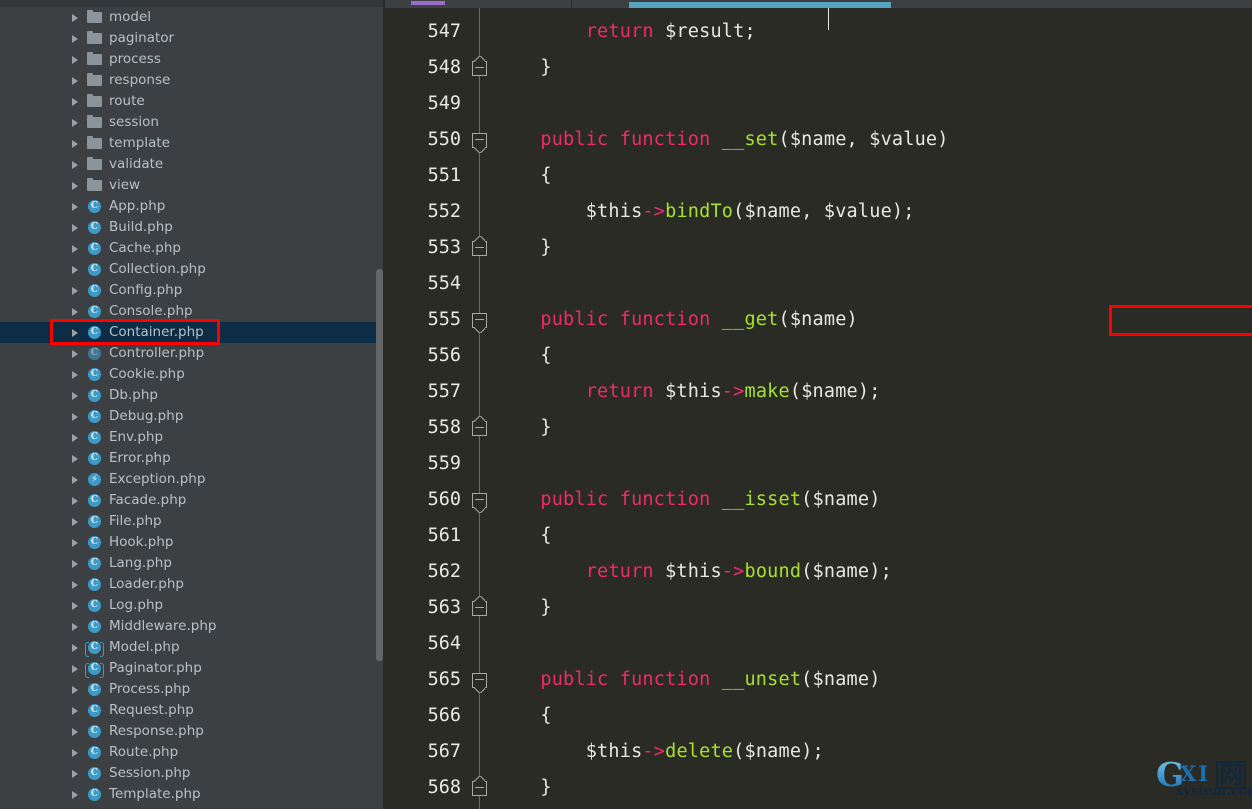 Image resolution: width=1252 pixels, height=809 pixels. What do you see at coordinates (192, 773) in the screenshot?
I see `tree-item-session-php: C Session.php` at bounding box center [192, 773].